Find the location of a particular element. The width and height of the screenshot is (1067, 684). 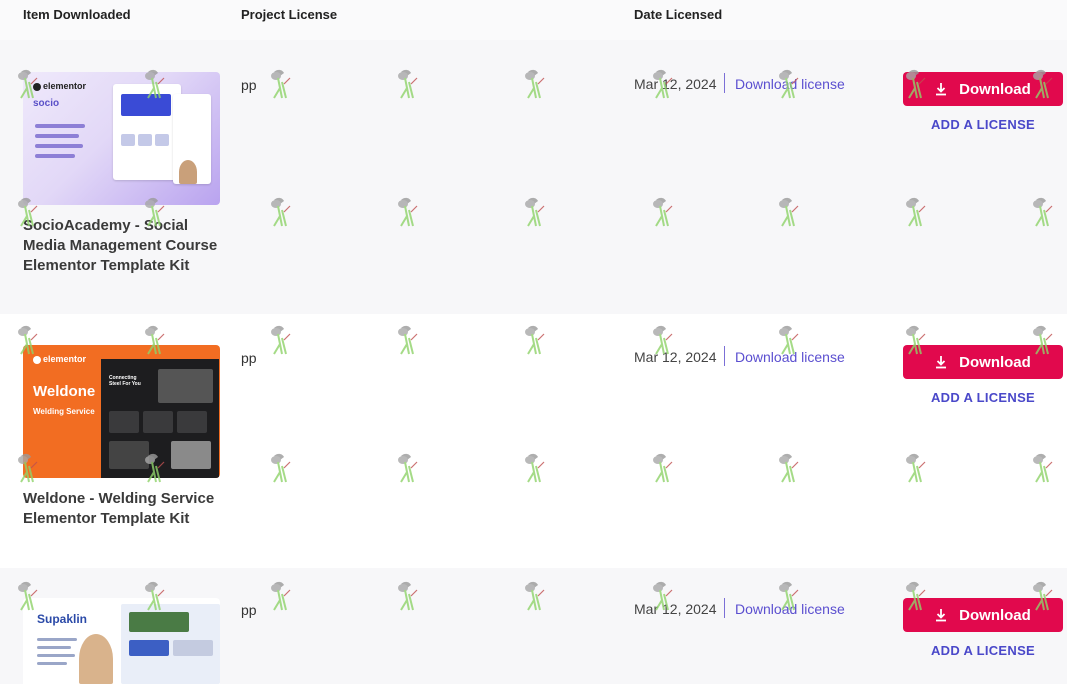

socio-logo: socio is located at coordinates (46, 103).